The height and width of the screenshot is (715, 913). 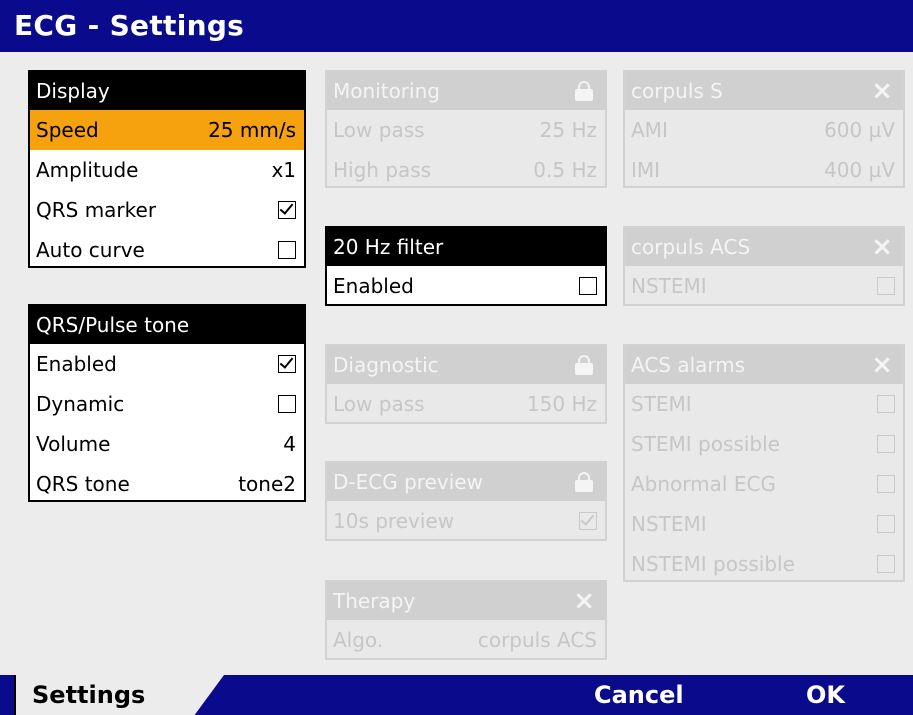 I want to click on therapy-panel: Therapy × Algo. corpuls ACS, so click(x=466, y=620).